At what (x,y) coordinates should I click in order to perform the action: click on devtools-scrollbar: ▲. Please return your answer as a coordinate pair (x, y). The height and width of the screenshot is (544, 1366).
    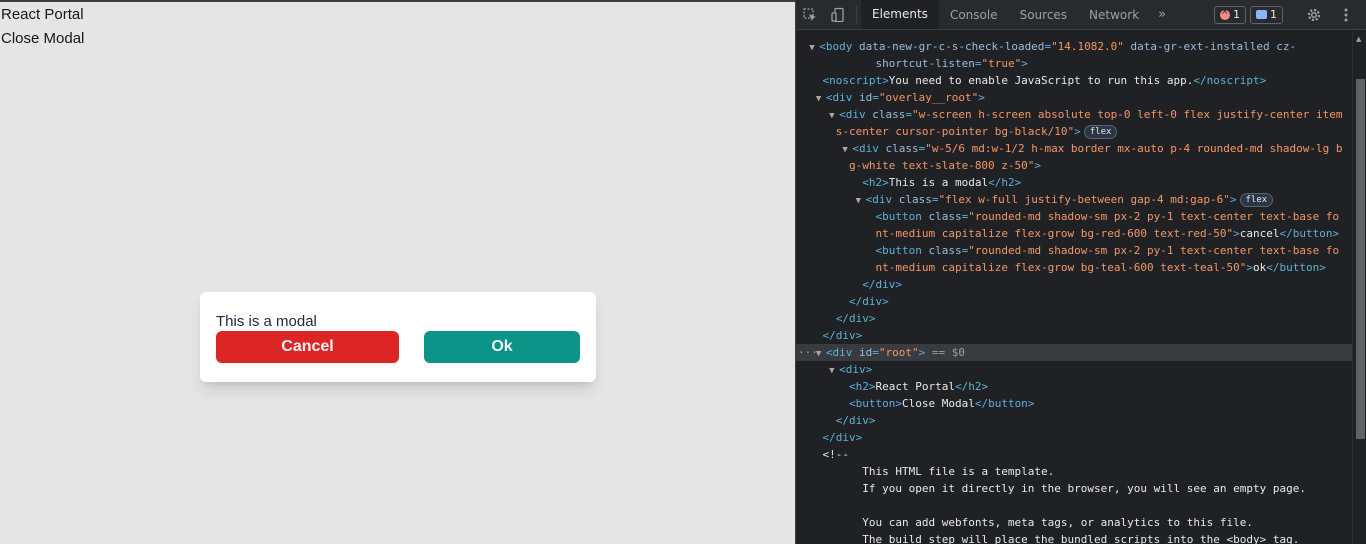
    Looking at the image, I should click on (1359, 287).